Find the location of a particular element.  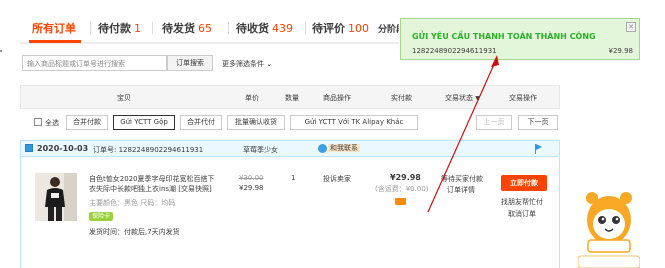

arrow-head is located at coordinates (495, 61).